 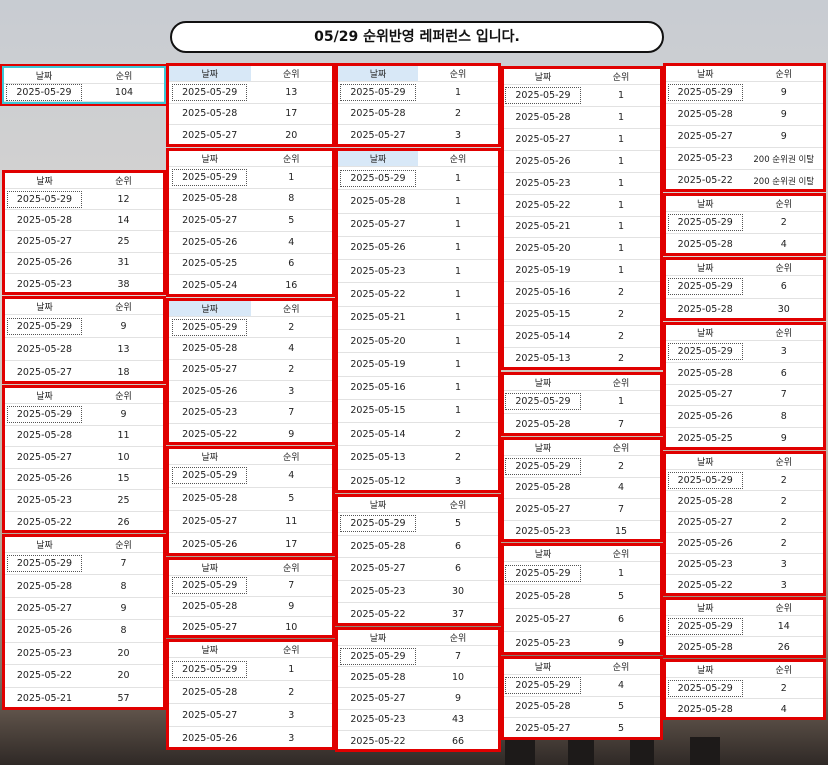 What do you see at coordinates (543, 226) in the screenshot?
I see `date-cell: 2025-05-21` at bounding box center [543, 226].